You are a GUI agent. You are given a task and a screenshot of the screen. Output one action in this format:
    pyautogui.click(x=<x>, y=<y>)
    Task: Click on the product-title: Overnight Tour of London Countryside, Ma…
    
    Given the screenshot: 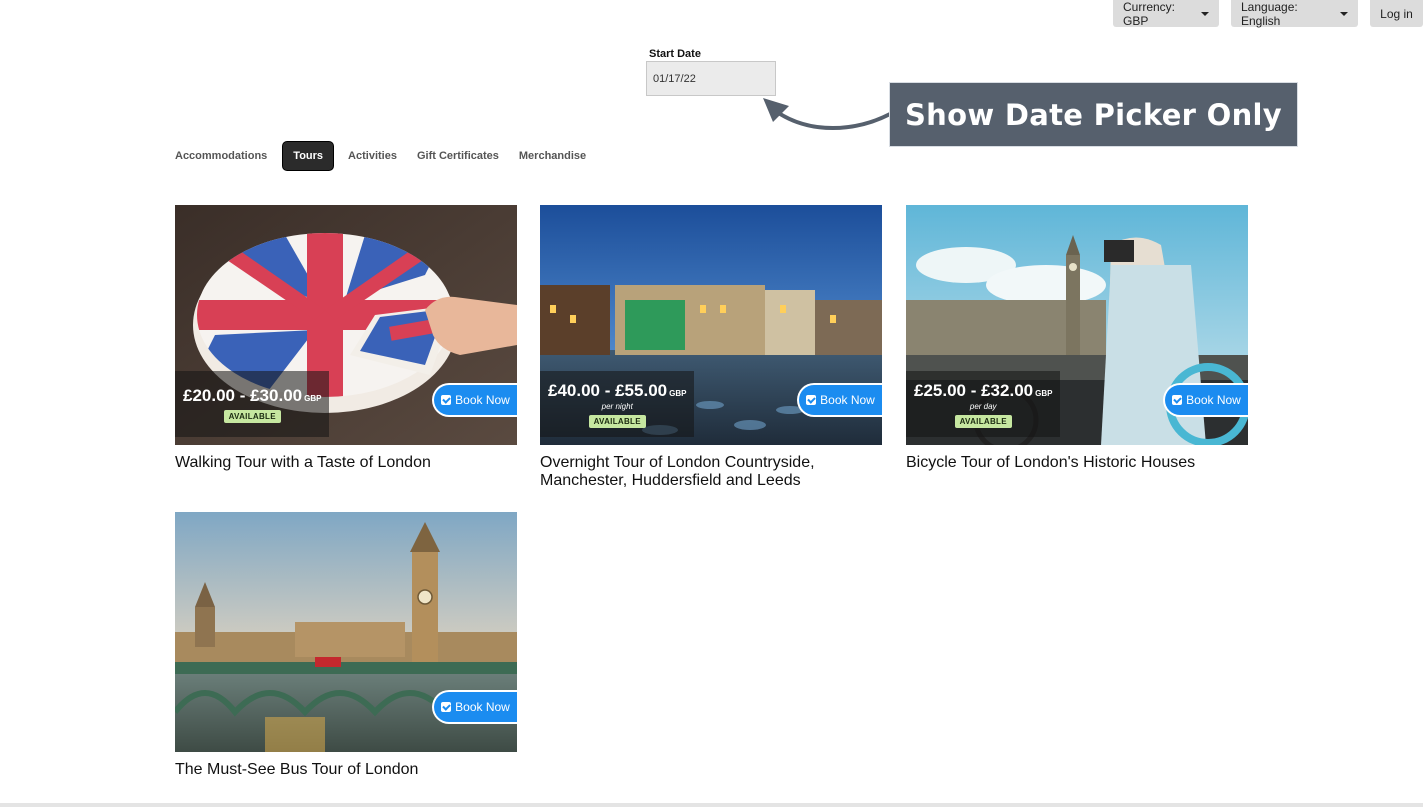 What is the action you would take?
    pyautogui.click(x=711, y=472)
    